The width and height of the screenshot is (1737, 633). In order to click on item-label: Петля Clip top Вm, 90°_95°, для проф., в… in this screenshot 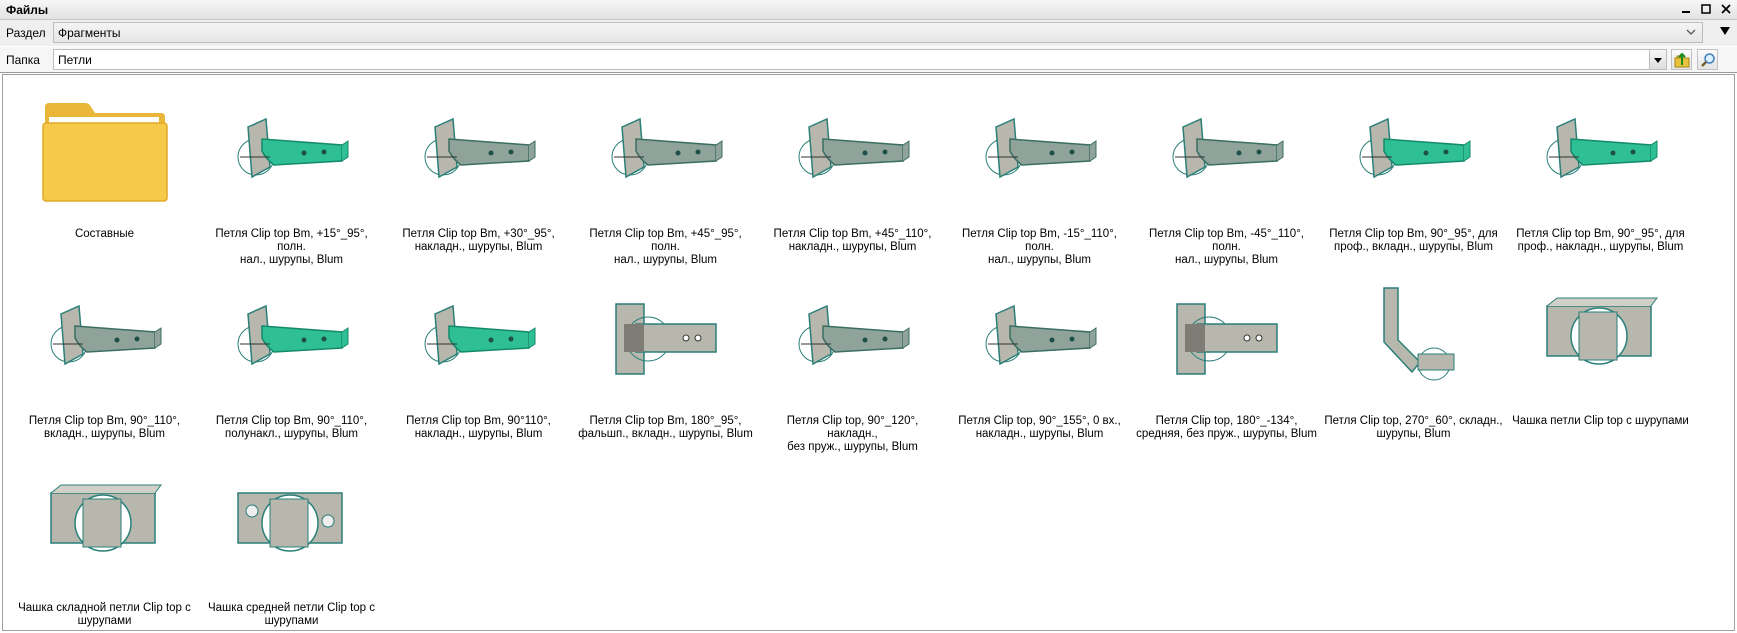, I will do `click(1413, 240)`.